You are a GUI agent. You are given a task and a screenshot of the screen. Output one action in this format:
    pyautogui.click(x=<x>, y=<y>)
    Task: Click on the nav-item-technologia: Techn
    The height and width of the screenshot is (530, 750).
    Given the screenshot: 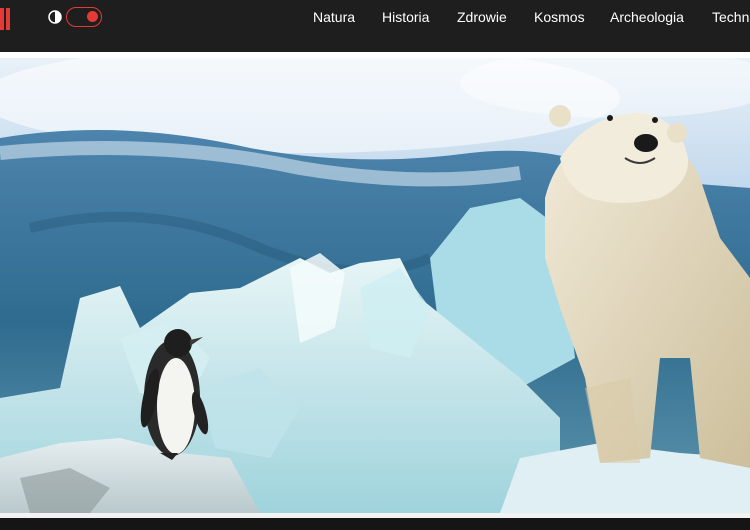 What is the action you would take?
    pyautogui.click(x=730, y=17)
    